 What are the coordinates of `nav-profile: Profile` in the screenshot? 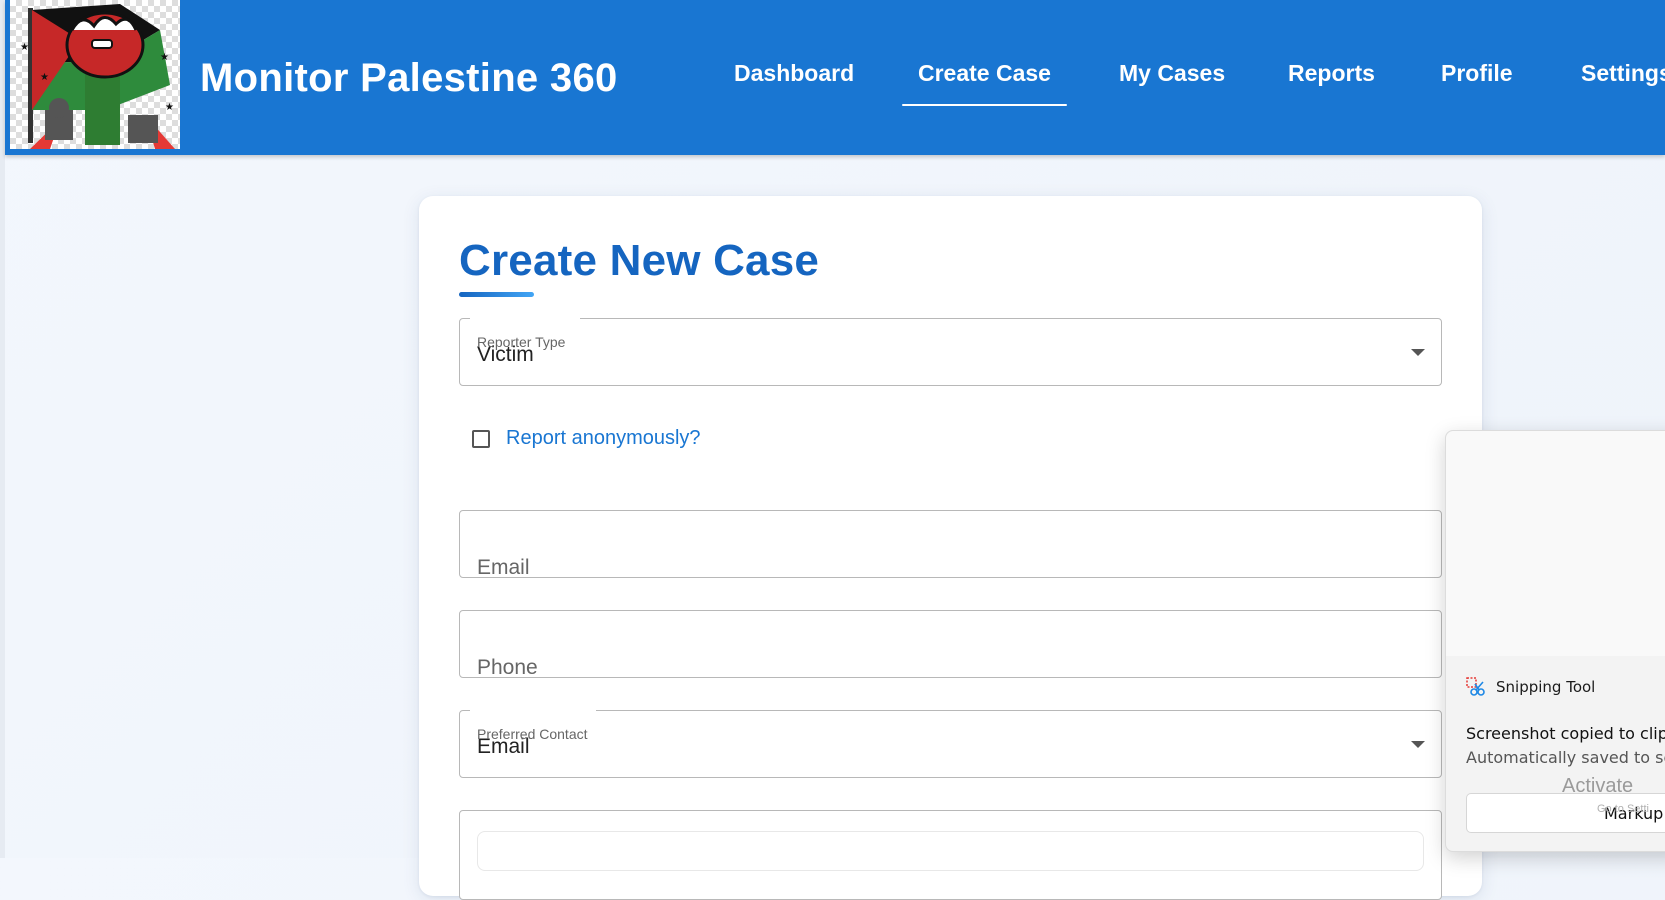 It's located at (1477, 73).